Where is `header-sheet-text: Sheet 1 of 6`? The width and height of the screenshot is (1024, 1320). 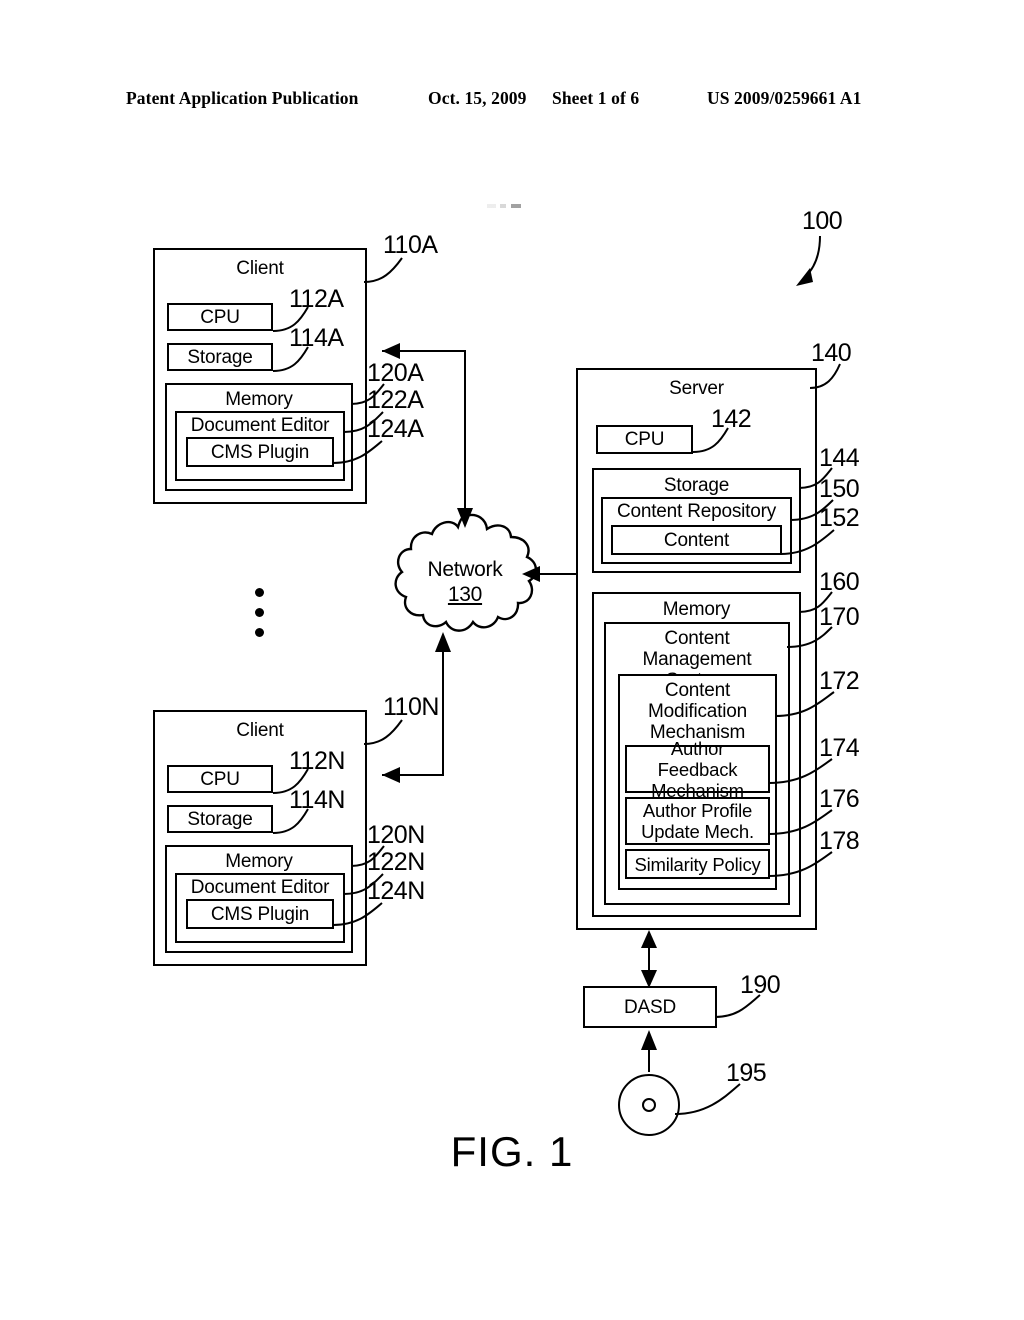
header-sheet-text: Sheet 1 of 6 is located at coordinates (596, 98).